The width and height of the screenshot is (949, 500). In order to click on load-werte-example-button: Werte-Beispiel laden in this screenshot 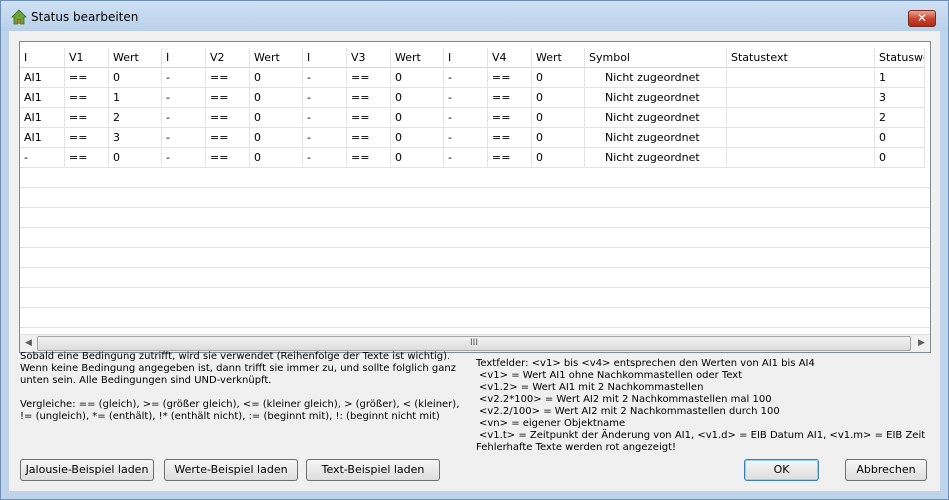, I will do `click(231, 470)`.